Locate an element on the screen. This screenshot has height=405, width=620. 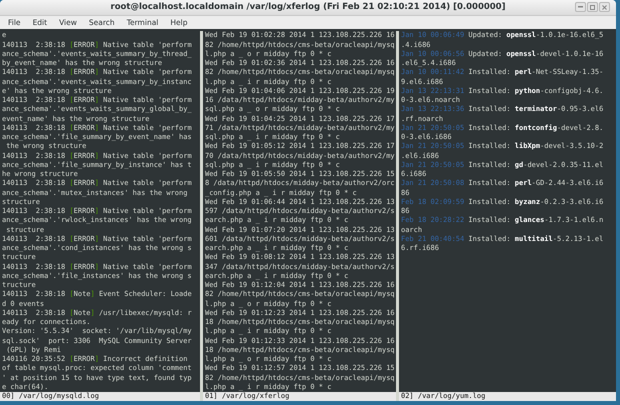
maximize-button is located at coordinates (592, 7).